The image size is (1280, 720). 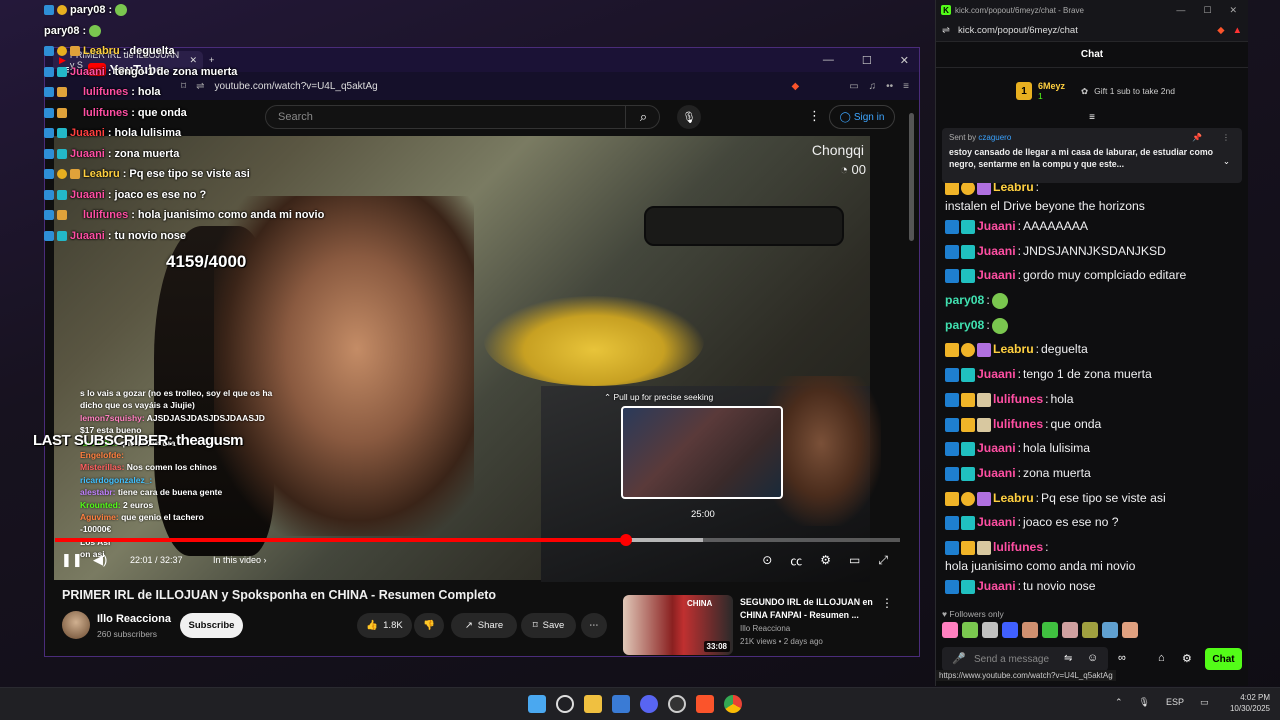 I want to click on volume-icon: ◀), so click(x=100, y=560).